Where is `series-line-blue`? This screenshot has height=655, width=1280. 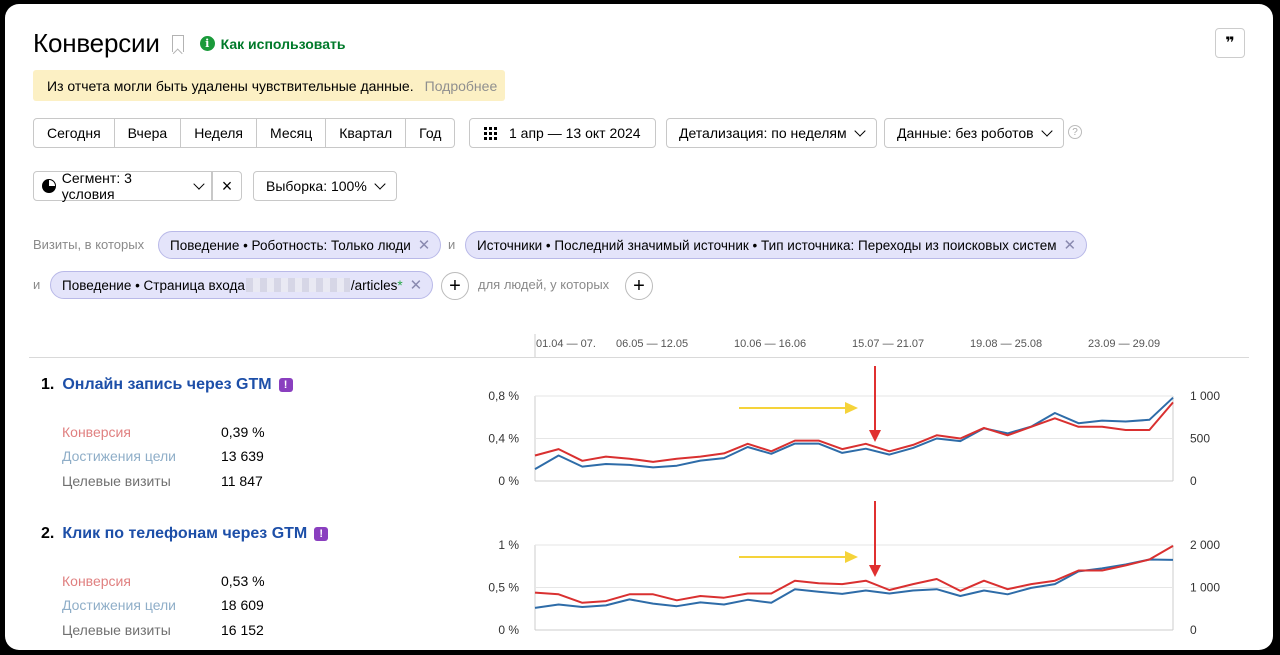 series-line-blue is located at coordinates (854, 583).